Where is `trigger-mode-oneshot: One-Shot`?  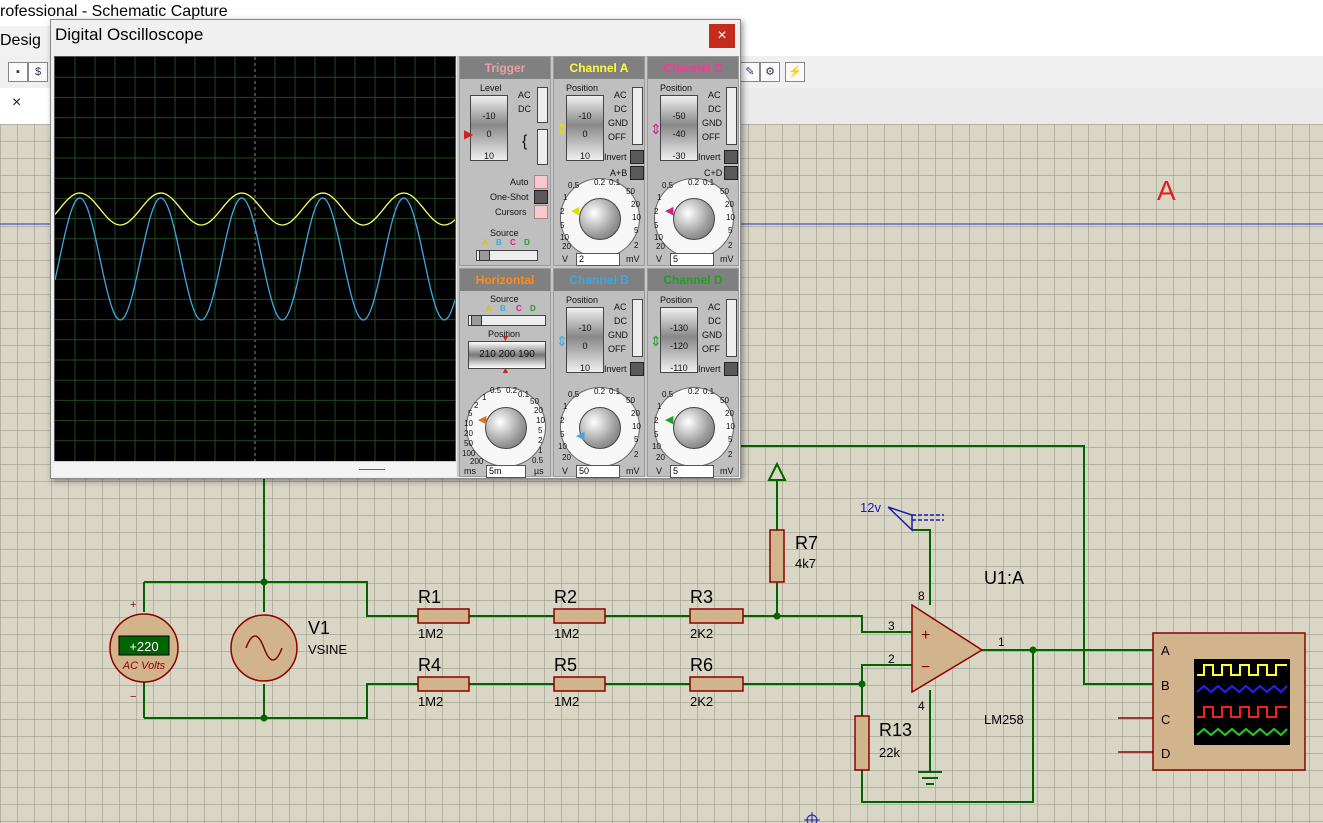
trigger-mode-oneshot: One-Shot is located at coordinates (509, 197).